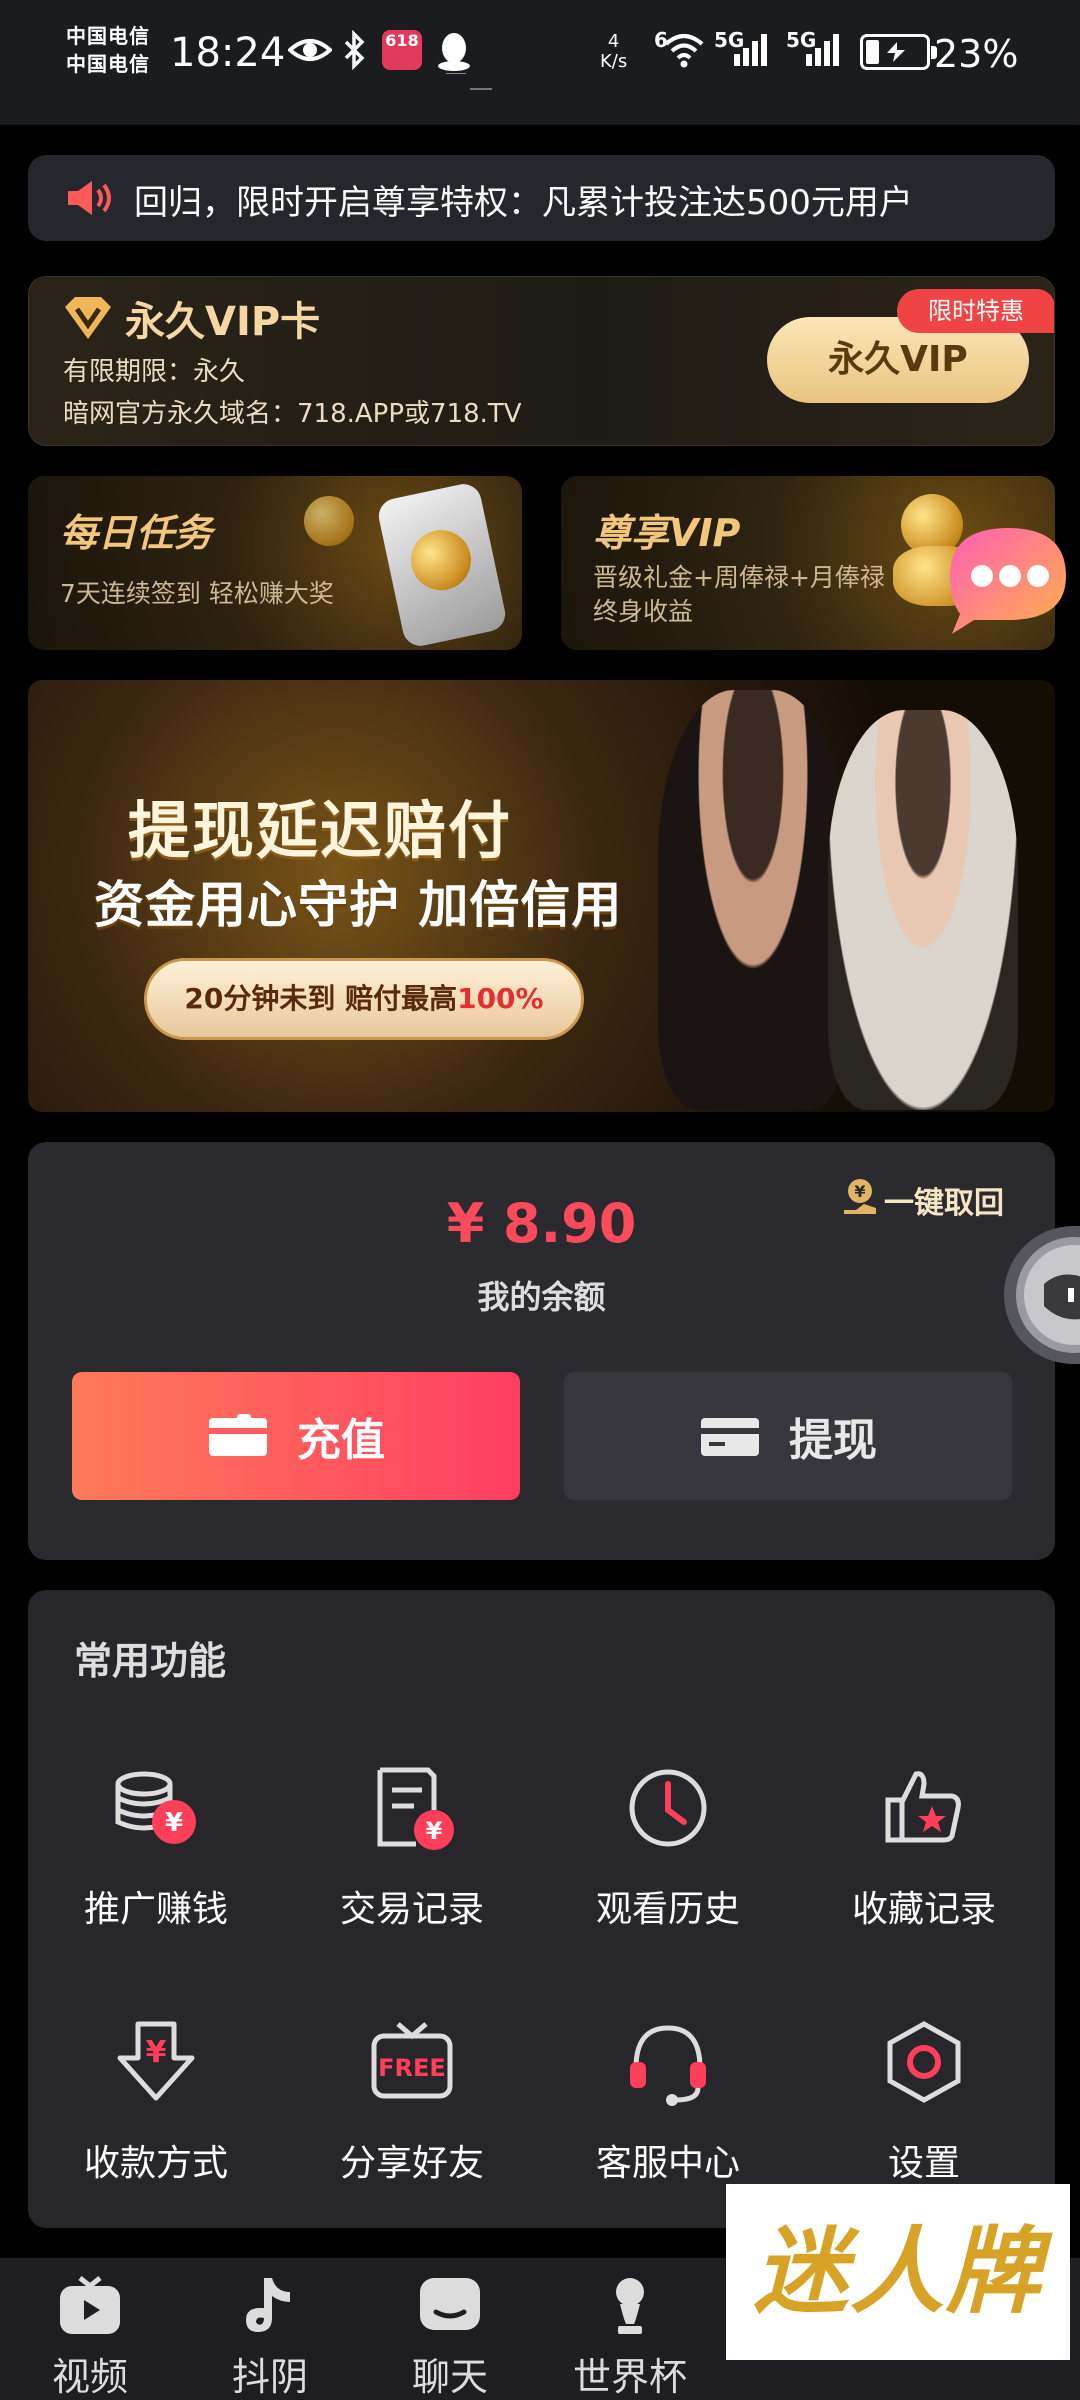  I want to click on sim1-signal-icon, so click(752, 51).